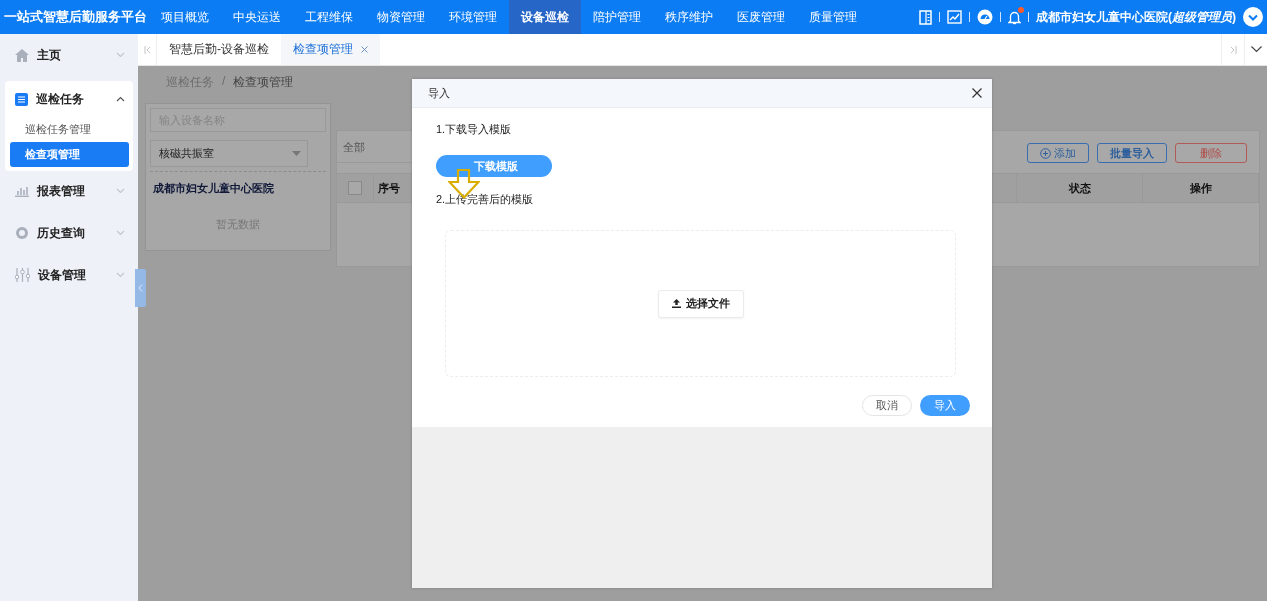 Image resolution: width=1267 pixels, height=601 pixels. I want to click on bar-chart-icon, so click(22, 191).